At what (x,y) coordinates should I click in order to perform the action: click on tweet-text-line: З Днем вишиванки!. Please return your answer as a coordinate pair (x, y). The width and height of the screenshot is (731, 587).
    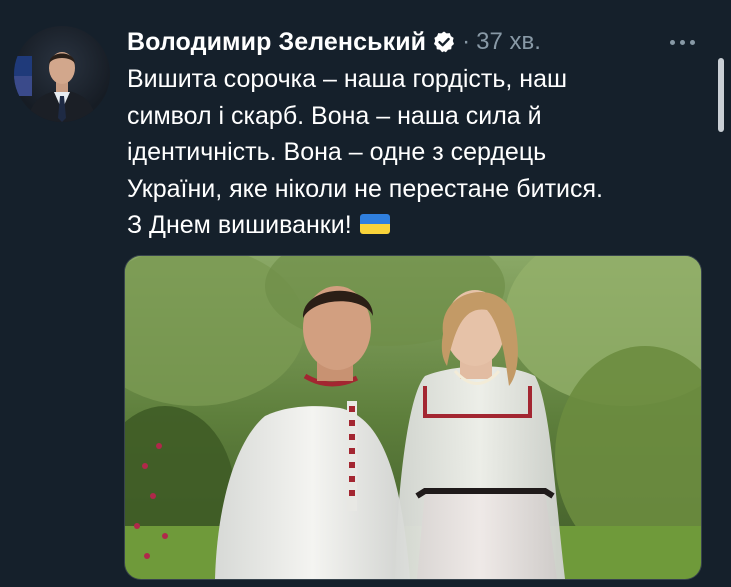
    Looking at the image, I should click on (239, 225).